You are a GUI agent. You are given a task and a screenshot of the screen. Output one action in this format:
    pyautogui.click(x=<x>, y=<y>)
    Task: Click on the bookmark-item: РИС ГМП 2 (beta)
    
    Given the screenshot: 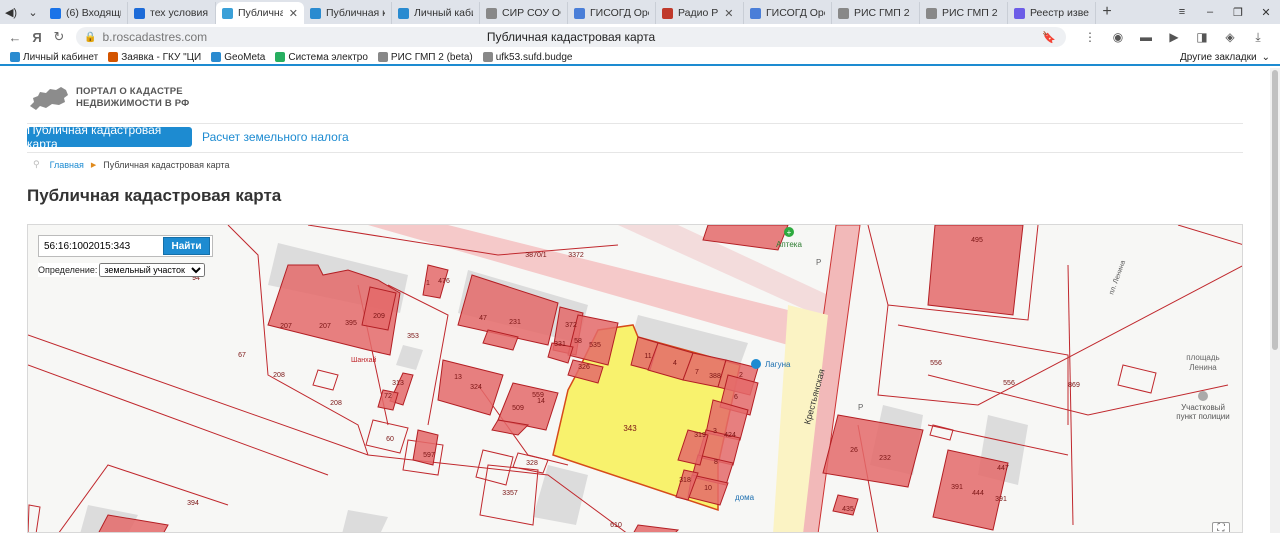 What is the action you would take?
    pyautogui.click(x=425, y=57)
    